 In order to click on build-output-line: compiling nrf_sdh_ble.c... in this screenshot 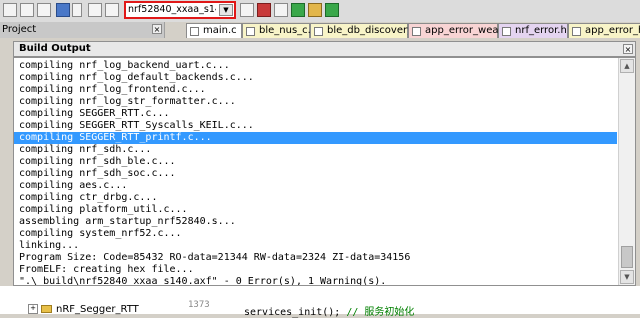, I will do `click(315, 162)`.